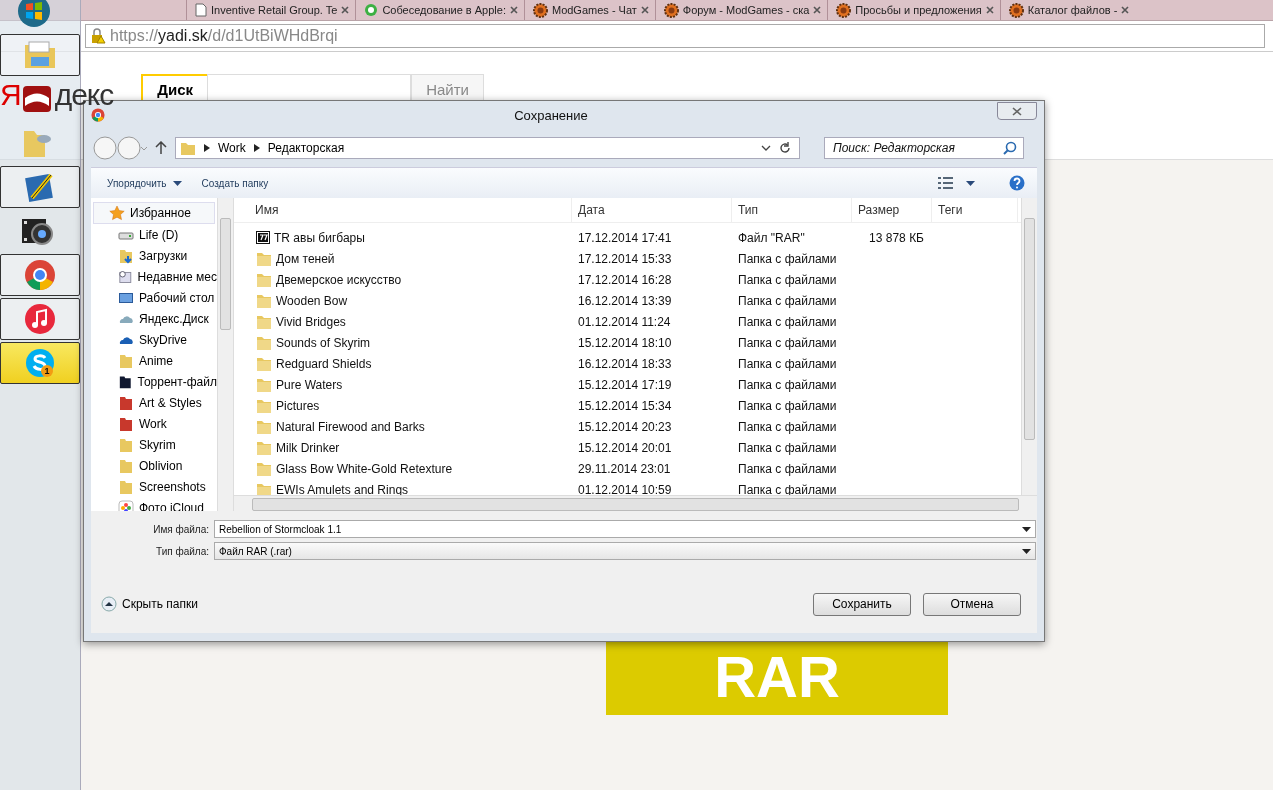 The width and height of the screenshot is (1273, 790). Describe the element at coordinates (154, 255) in the screenshot. I see `sidebar-item: Загрузки` at that location.